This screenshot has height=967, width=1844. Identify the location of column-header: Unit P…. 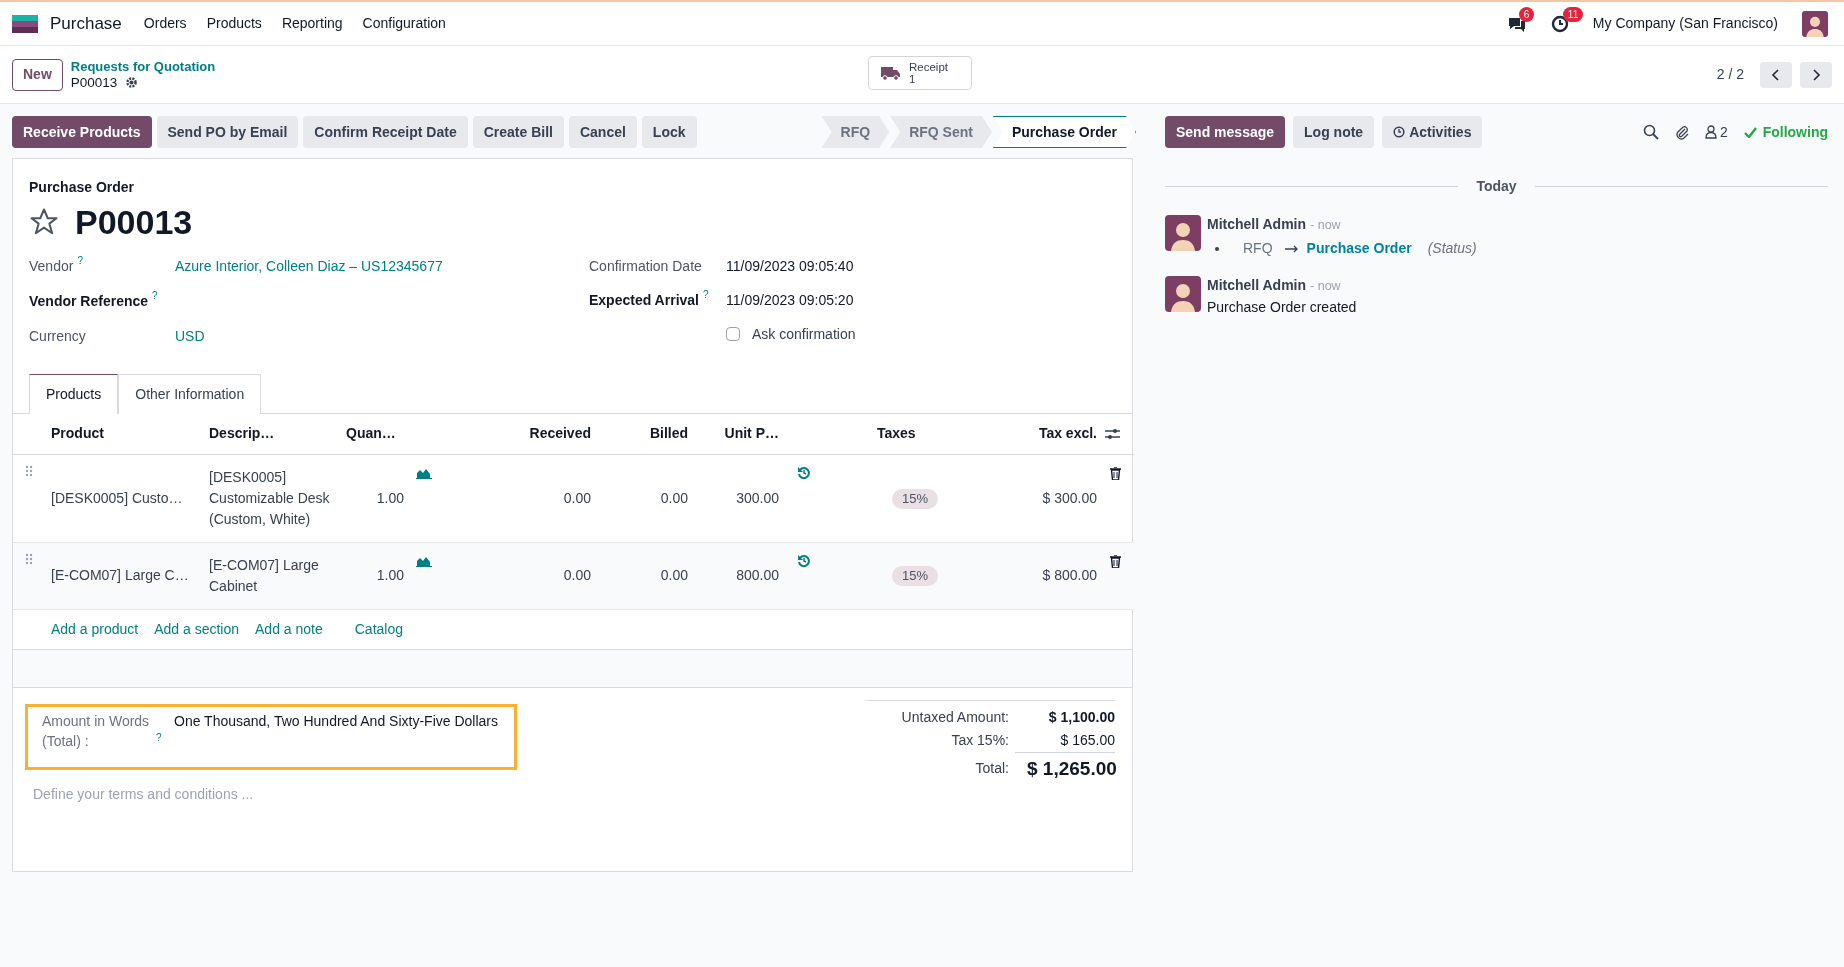
(751, 433).